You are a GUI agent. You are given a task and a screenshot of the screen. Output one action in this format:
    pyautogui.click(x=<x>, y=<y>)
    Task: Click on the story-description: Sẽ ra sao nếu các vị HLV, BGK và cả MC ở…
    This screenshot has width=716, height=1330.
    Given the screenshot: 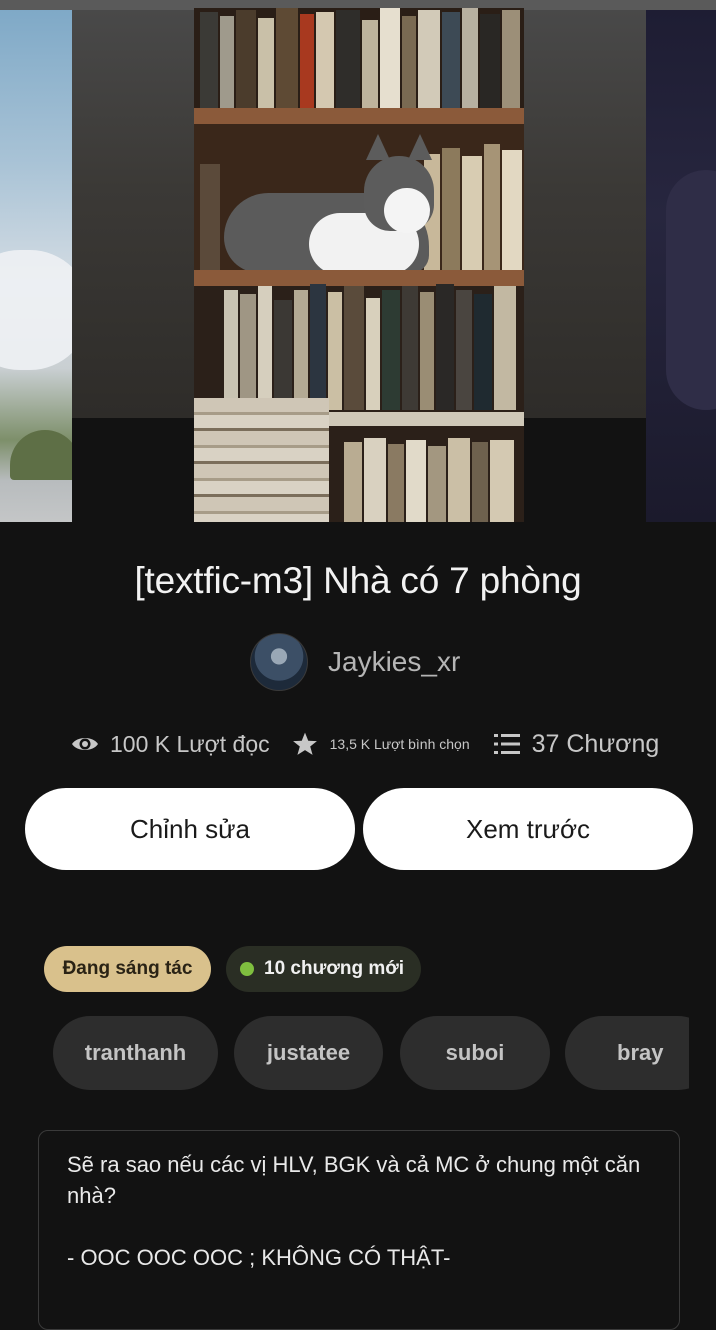 What is the action you would take?
    pyautogui.click(x=359, y=1230)
    